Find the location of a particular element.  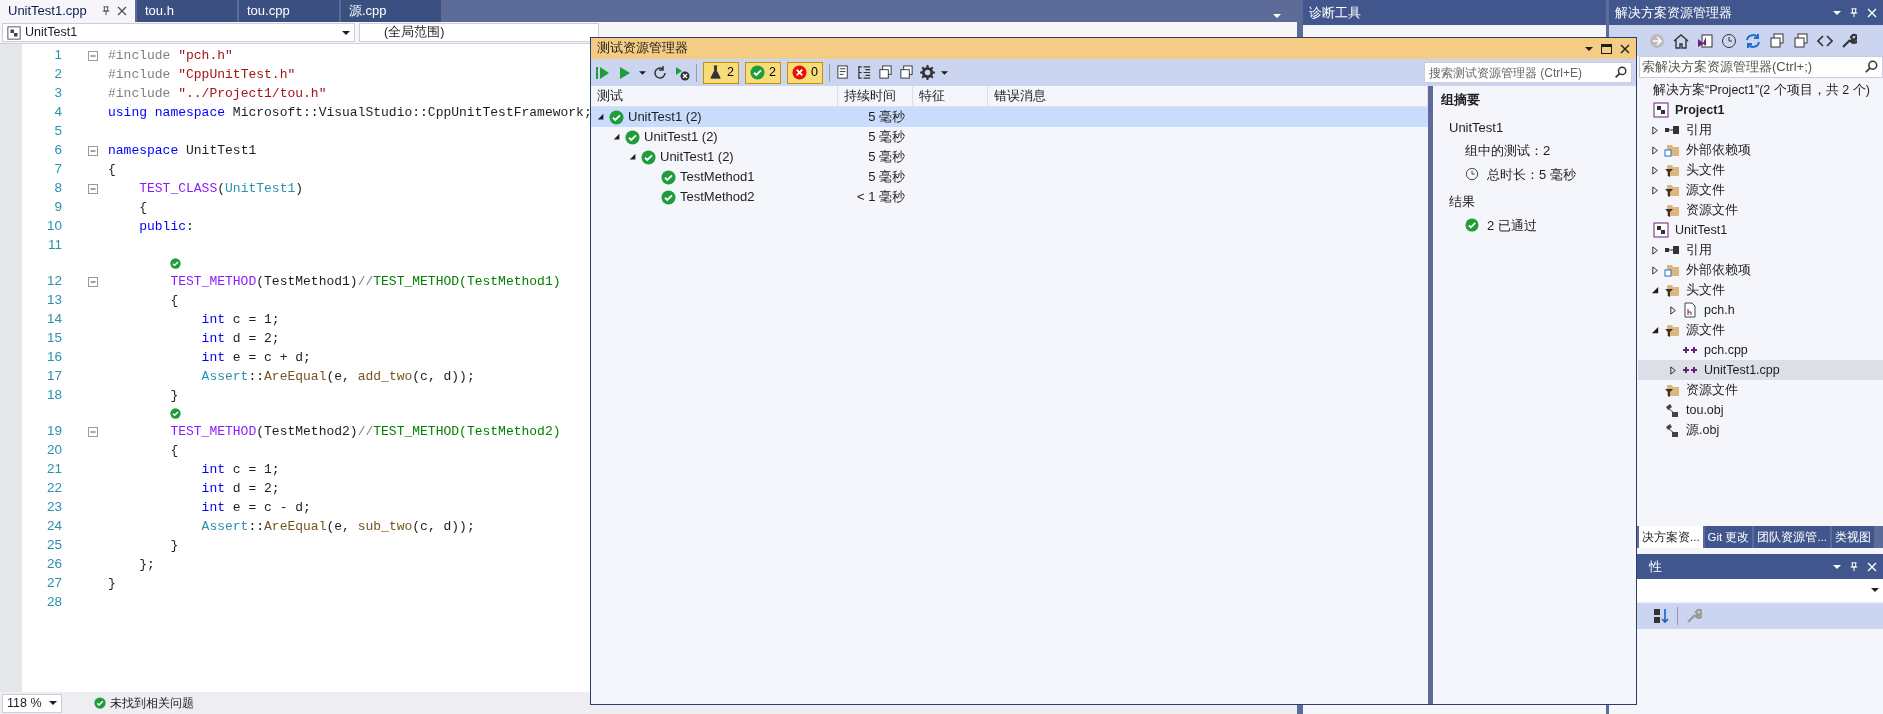

tree-item: Project1 is located at coordinates (1760, 110).